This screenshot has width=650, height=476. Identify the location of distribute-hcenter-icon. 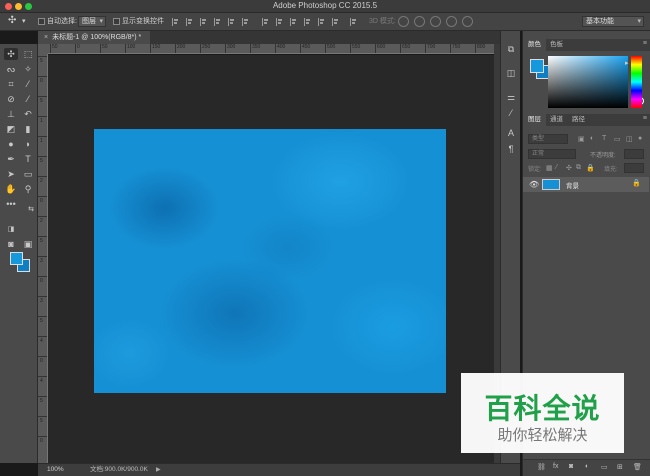
(321, 22).